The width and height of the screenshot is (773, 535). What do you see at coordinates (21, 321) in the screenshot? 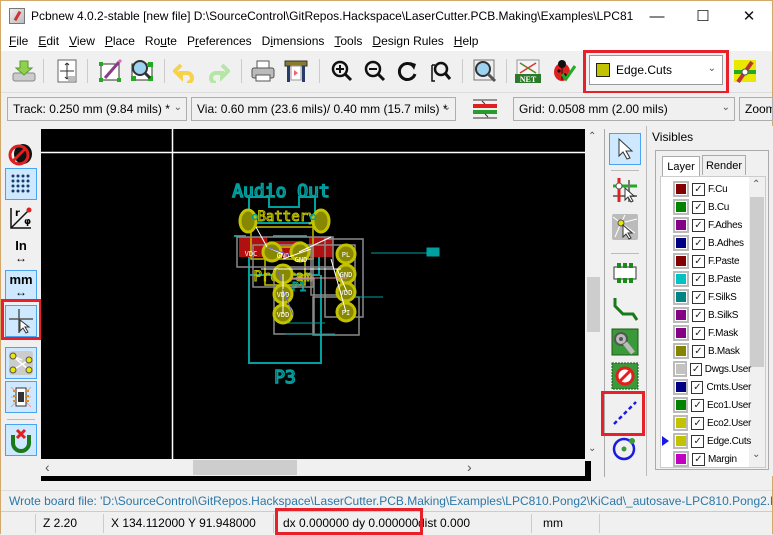
I see `full-crosshair-button` at bounding box center [21, 321].